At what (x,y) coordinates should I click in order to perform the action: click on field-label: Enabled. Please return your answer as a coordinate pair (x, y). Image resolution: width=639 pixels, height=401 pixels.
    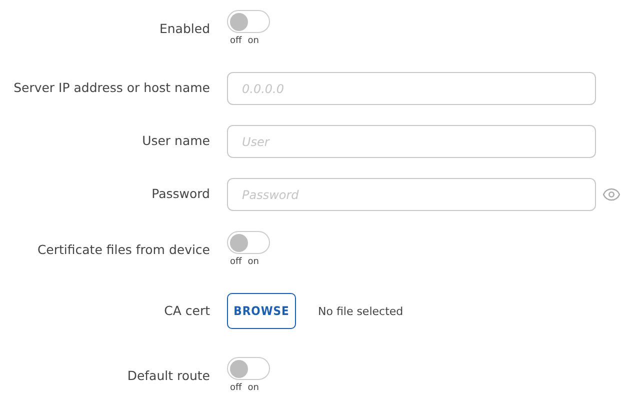
    Looking at the image, I should click on (184, 28).